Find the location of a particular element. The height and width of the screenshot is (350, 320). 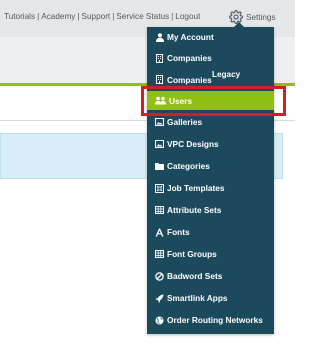

menu-item-job-templates: Job Templates is located at coordinates (210, 188).